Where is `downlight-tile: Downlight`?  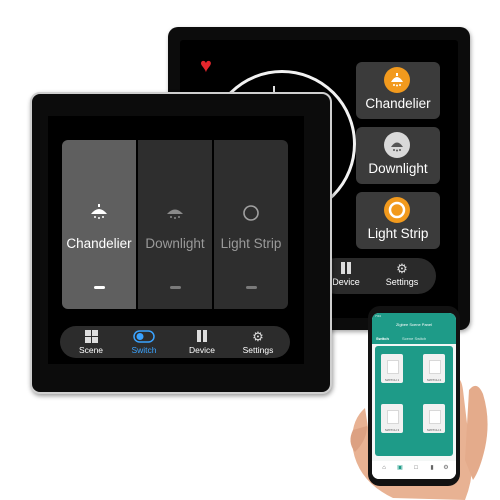 downlight-tile: Downlight is located at coordinates (175, 224).